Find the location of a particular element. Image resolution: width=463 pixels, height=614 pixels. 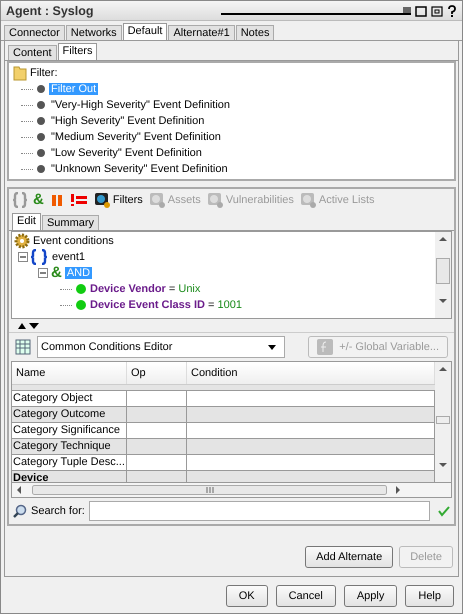

tab: Content is located at coordinates (32, 52).